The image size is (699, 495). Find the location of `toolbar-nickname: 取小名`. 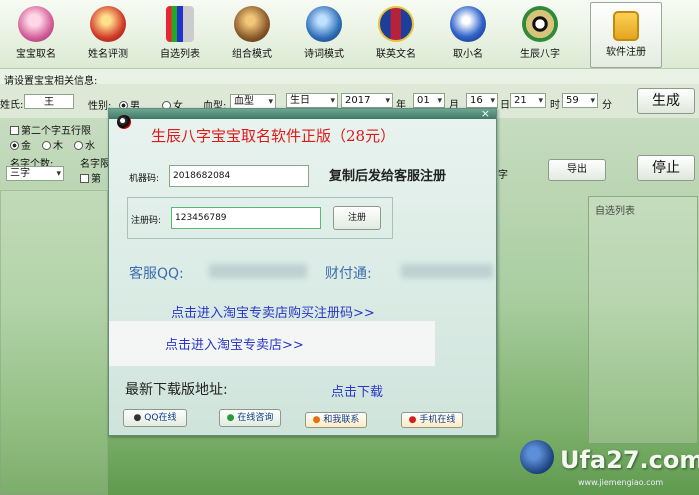

toolbar-nickname: 取小名 is located at coordinates (468, 34).